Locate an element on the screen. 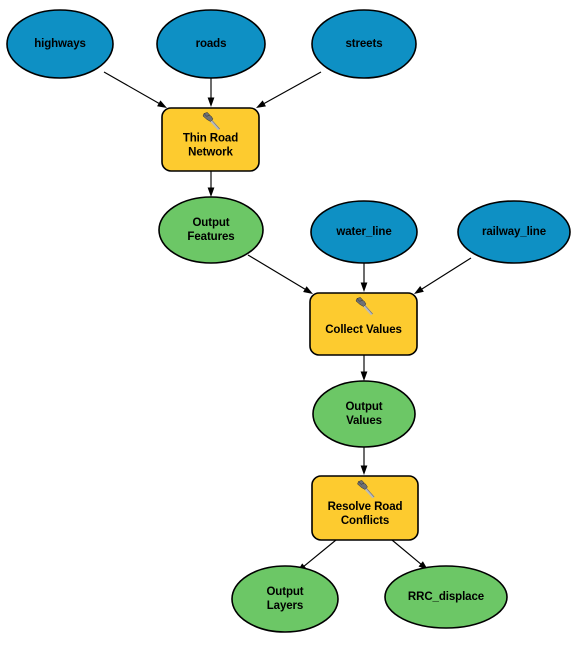 This screenshot has height=649, width=577. node-resolve-road-conflicts: Resolve Road Conflicts is located at coordinates (365, 508).